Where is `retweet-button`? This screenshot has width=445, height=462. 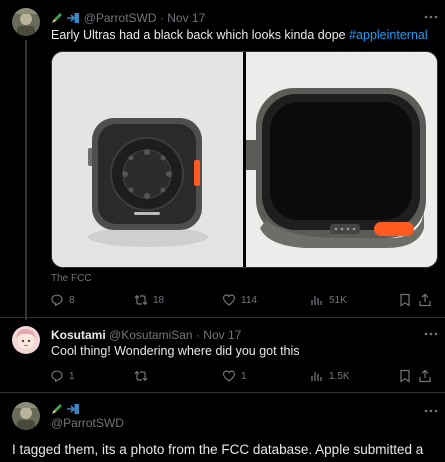 retweet-button is located at coordinates (143, 376).